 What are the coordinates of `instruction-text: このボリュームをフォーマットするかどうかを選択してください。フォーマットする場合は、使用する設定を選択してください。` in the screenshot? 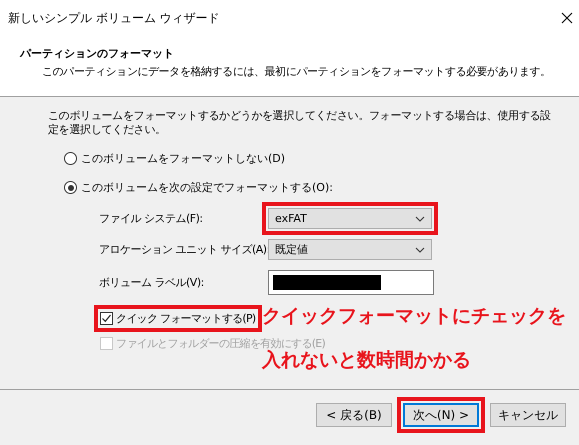 It's located at (300, 123).